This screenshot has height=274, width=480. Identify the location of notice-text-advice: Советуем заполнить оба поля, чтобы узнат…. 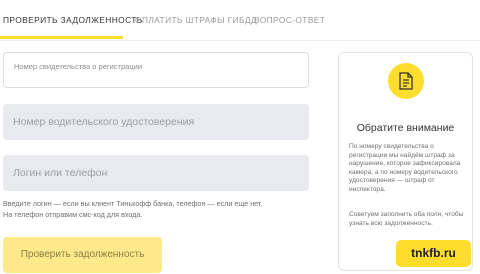
(406, 219).